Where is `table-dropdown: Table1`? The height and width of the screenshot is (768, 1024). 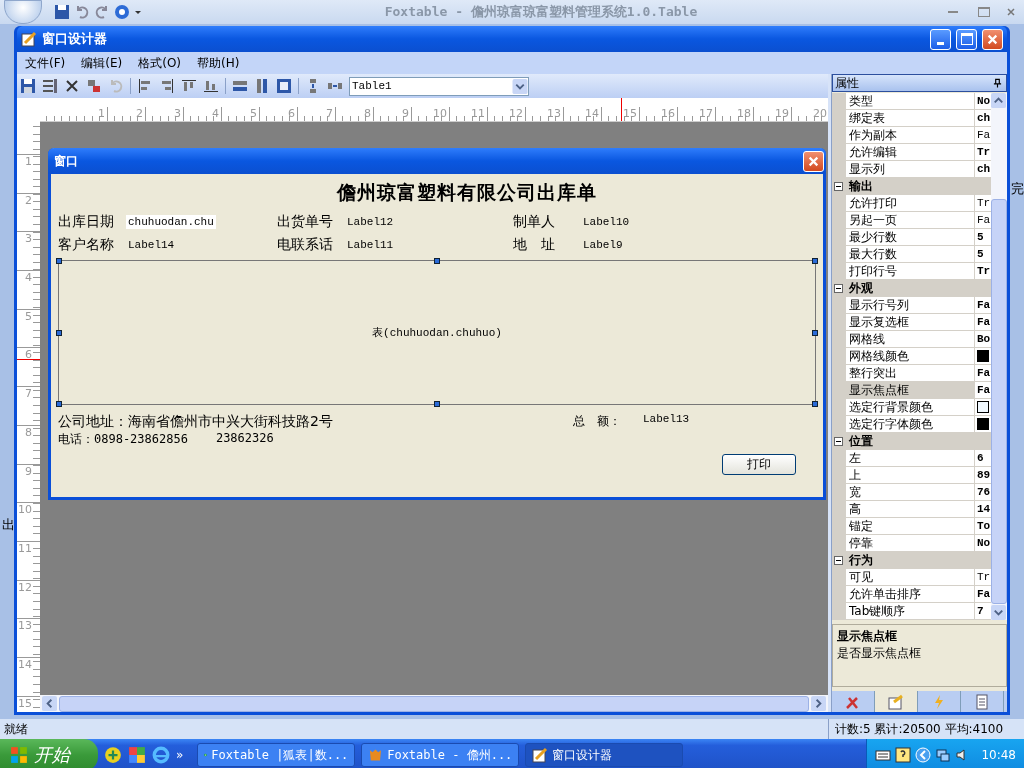
table-dropdown: Table1 is located at coordinates (439, 86).